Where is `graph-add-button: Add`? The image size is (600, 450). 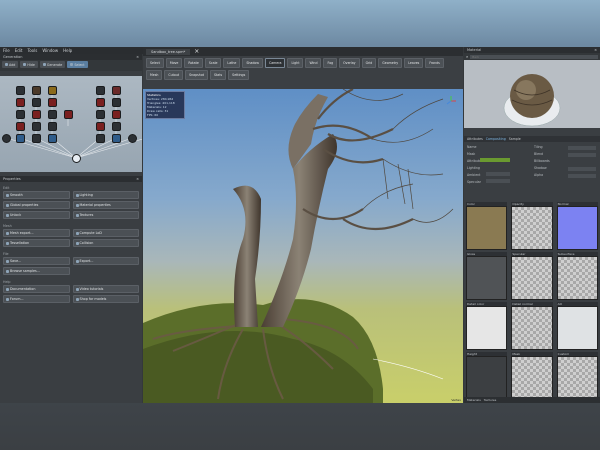 graph-add-button: Add is located at coordinates (10, 64).